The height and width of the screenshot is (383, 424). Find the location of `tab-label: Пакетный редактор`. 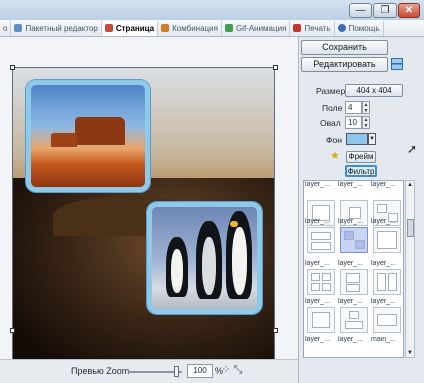

tab-label: Пакетный редактор is located at coordinates (61, 28).